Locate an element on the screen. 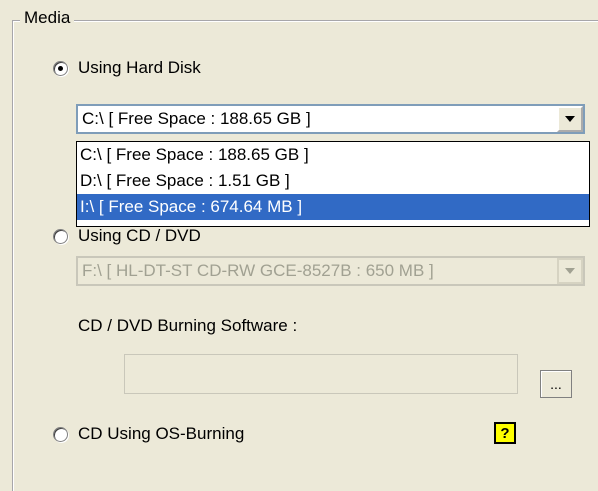  os-burning-radio is located at coordinates (60, 434).